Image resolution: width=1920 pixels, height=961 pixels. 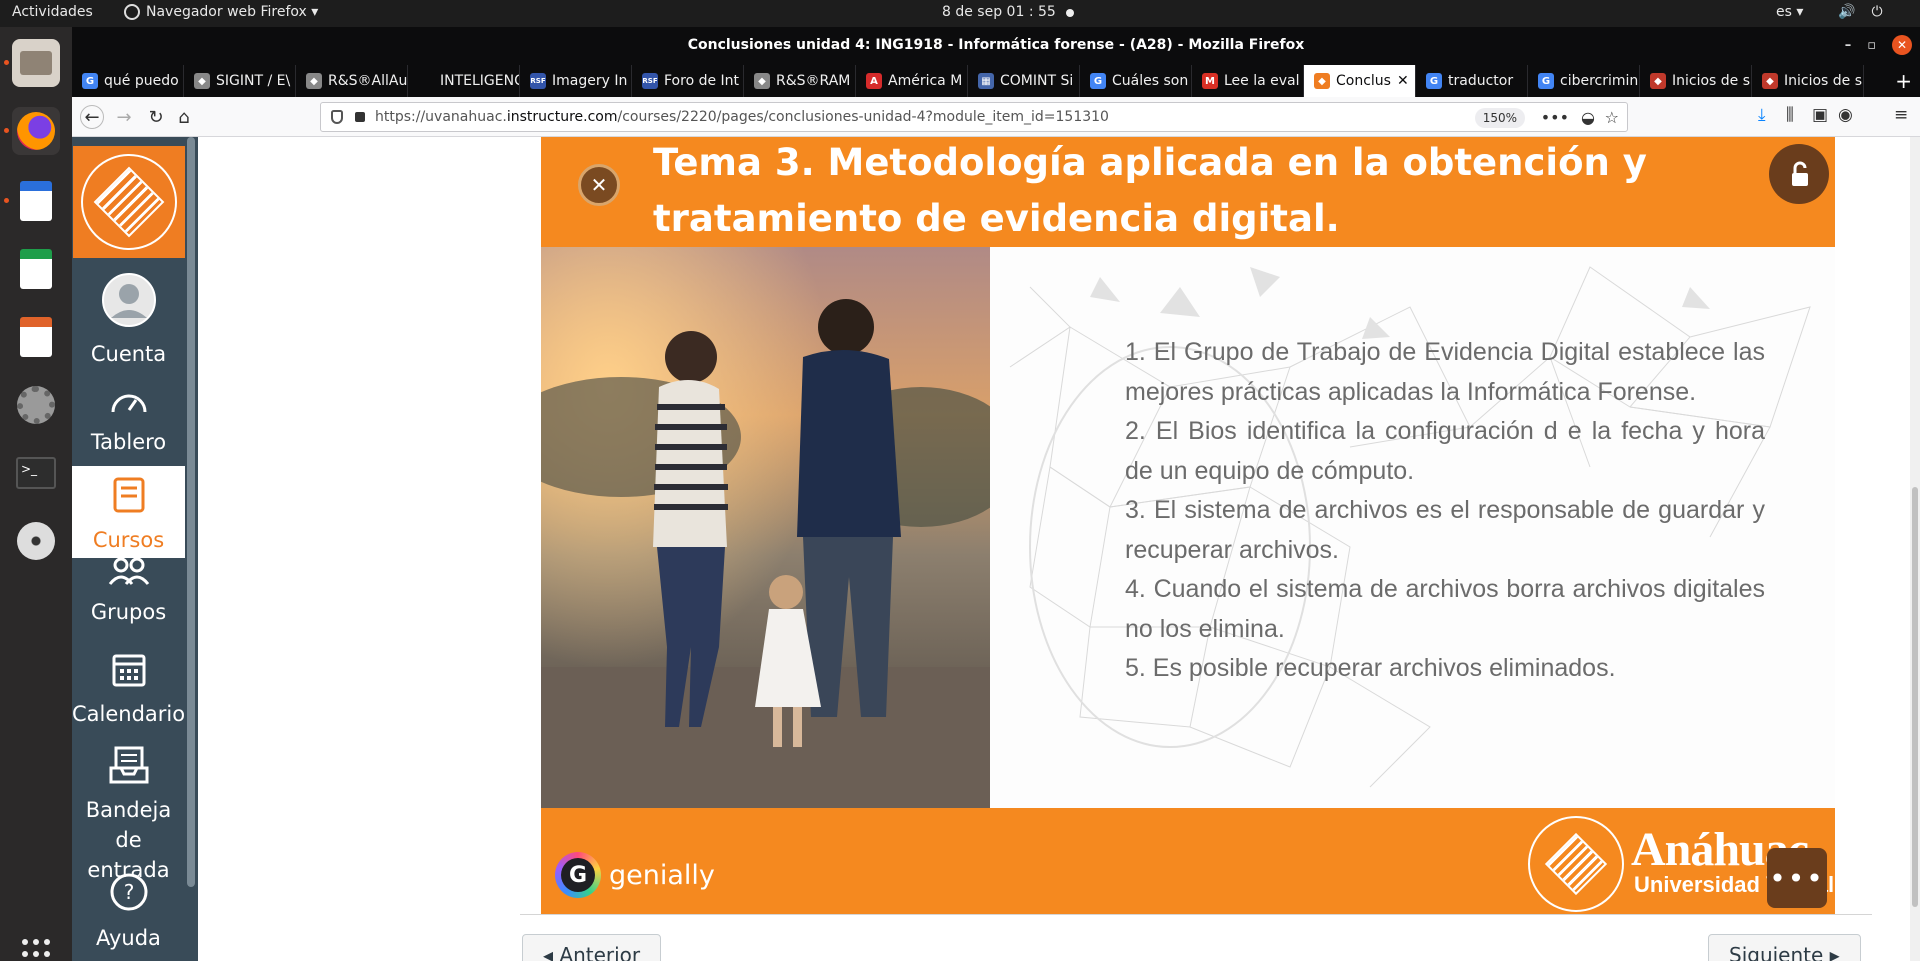 What do you see at coordinates (128, 696) in the screenshot?
I see `nav-item-calendario: Calendario` at bounding box center [128, 696].